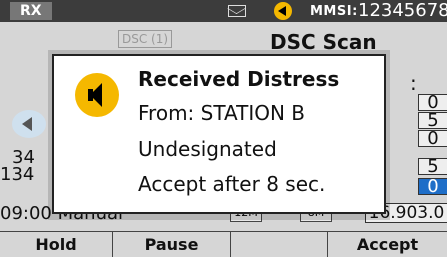  I want to click on softkey-bar: Hold Pause Accept, so click(223, 244).